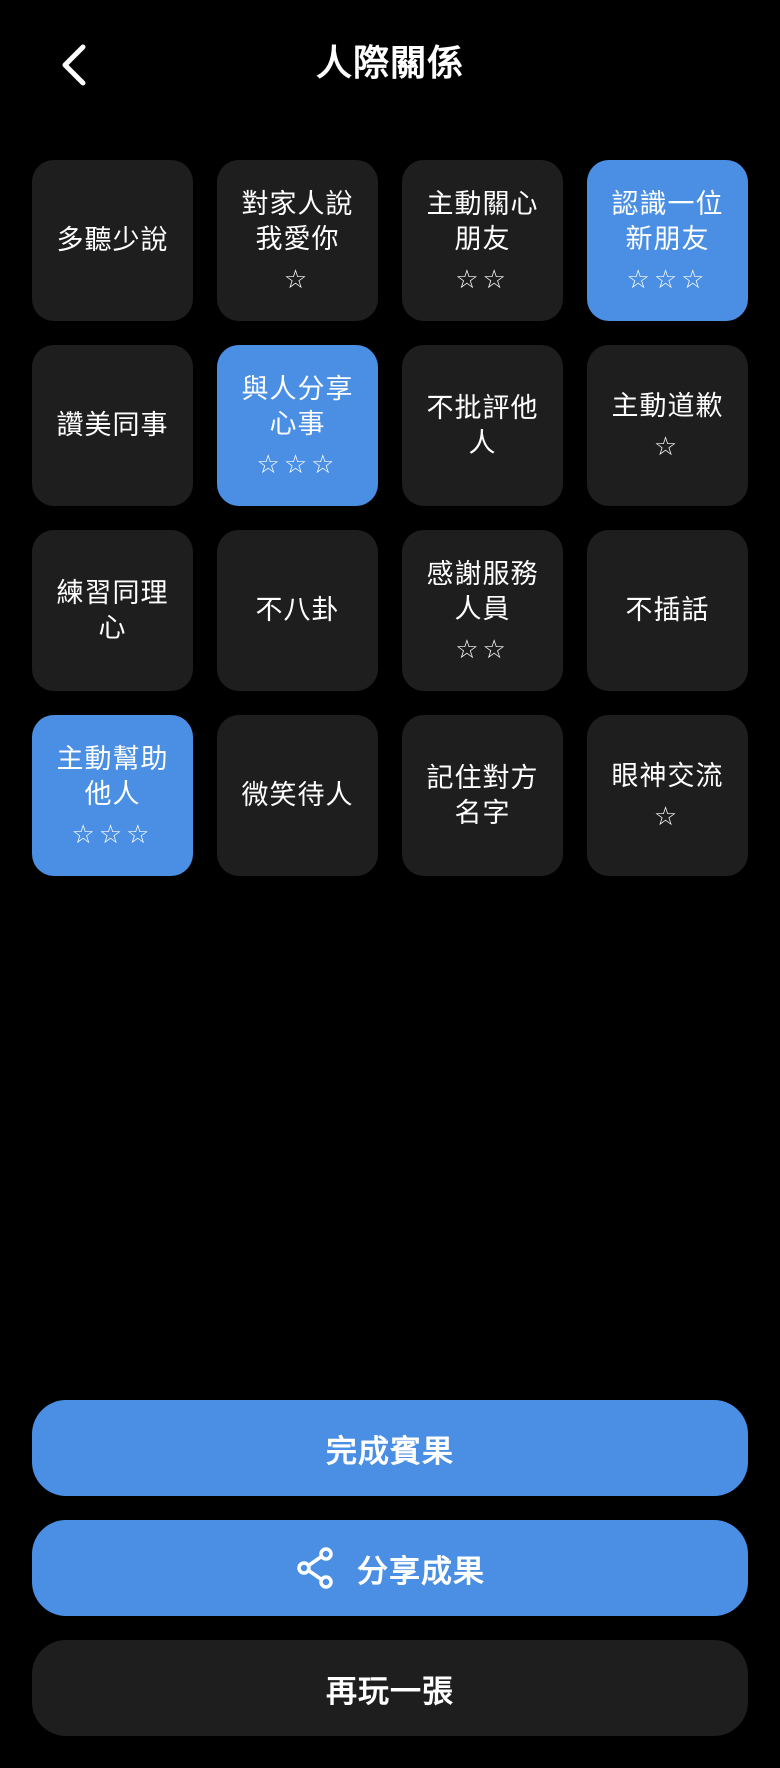 The image size is (780, 1768). What do you see at coordinates (421, 1571) in the screenshot?
I see `share-results-label: 分享成果` at bounding box center [421, 1571].